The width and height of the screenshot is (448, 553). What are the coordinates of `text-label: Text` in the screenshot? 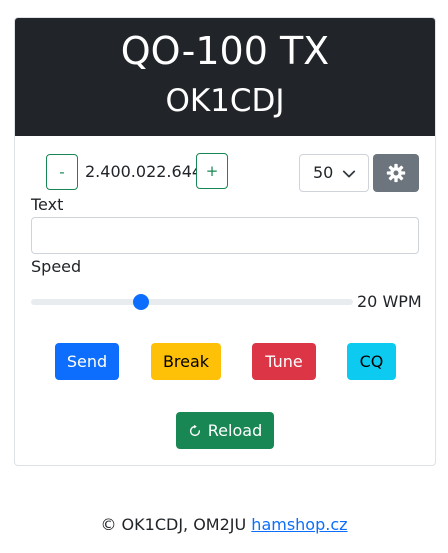 It's located at (47, 204).